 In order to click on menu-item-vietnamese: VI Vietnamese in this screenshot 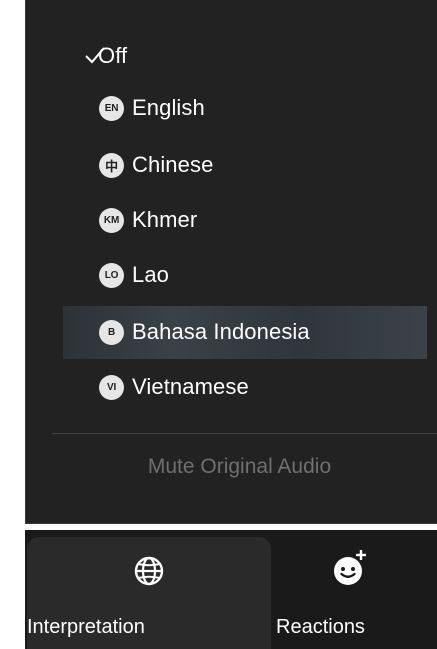, I will do `click(174, 387)`.